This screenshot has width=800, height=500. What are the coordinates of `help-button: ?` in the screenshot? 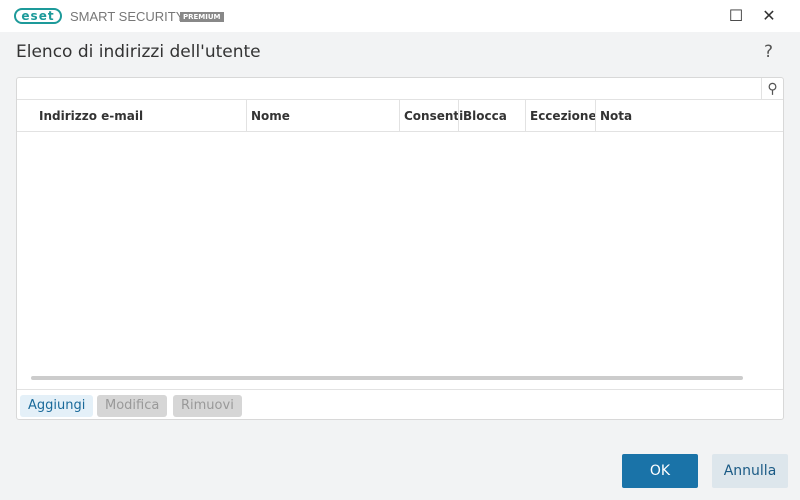 It's located at (768, 52).